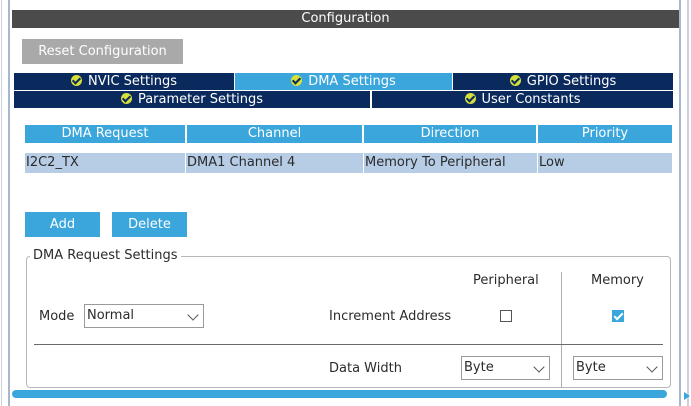  What do you see at coordinates (345, 19) in the screenshot?
I see `configuration-title: Configuration` at bounding box center [345, 19].